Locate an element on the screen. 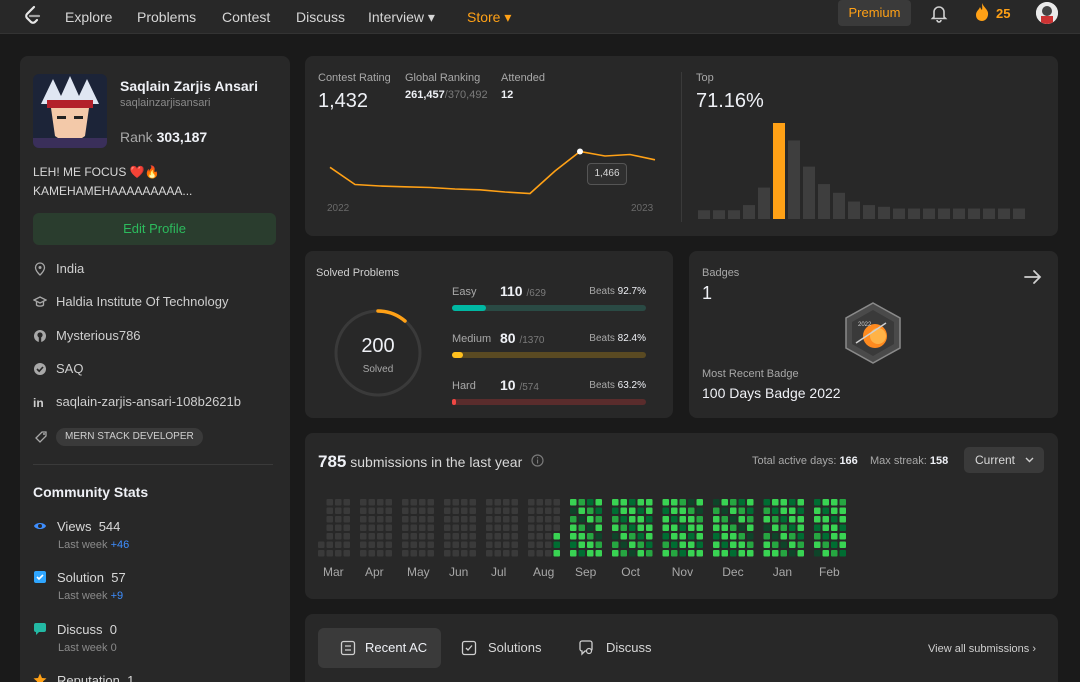  view-all-submissions-link: View all submissions › is located at coordinates (982, 649).